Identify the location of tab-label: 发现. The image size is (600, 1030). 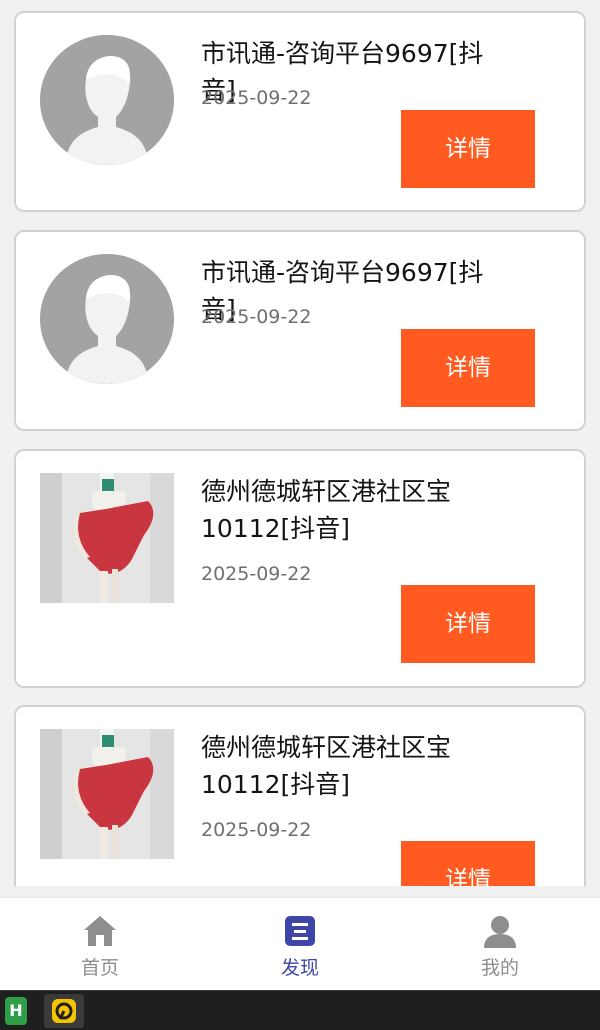
(299, 968).